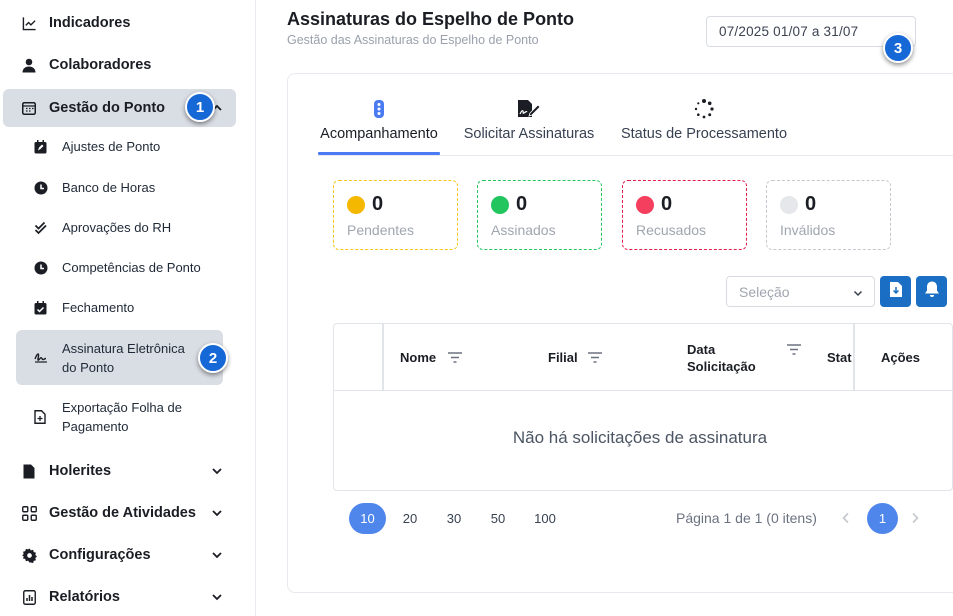  Describe the element at coordinates (882, 518) in the screenshot. I see `page-number-current: 1` at that location.